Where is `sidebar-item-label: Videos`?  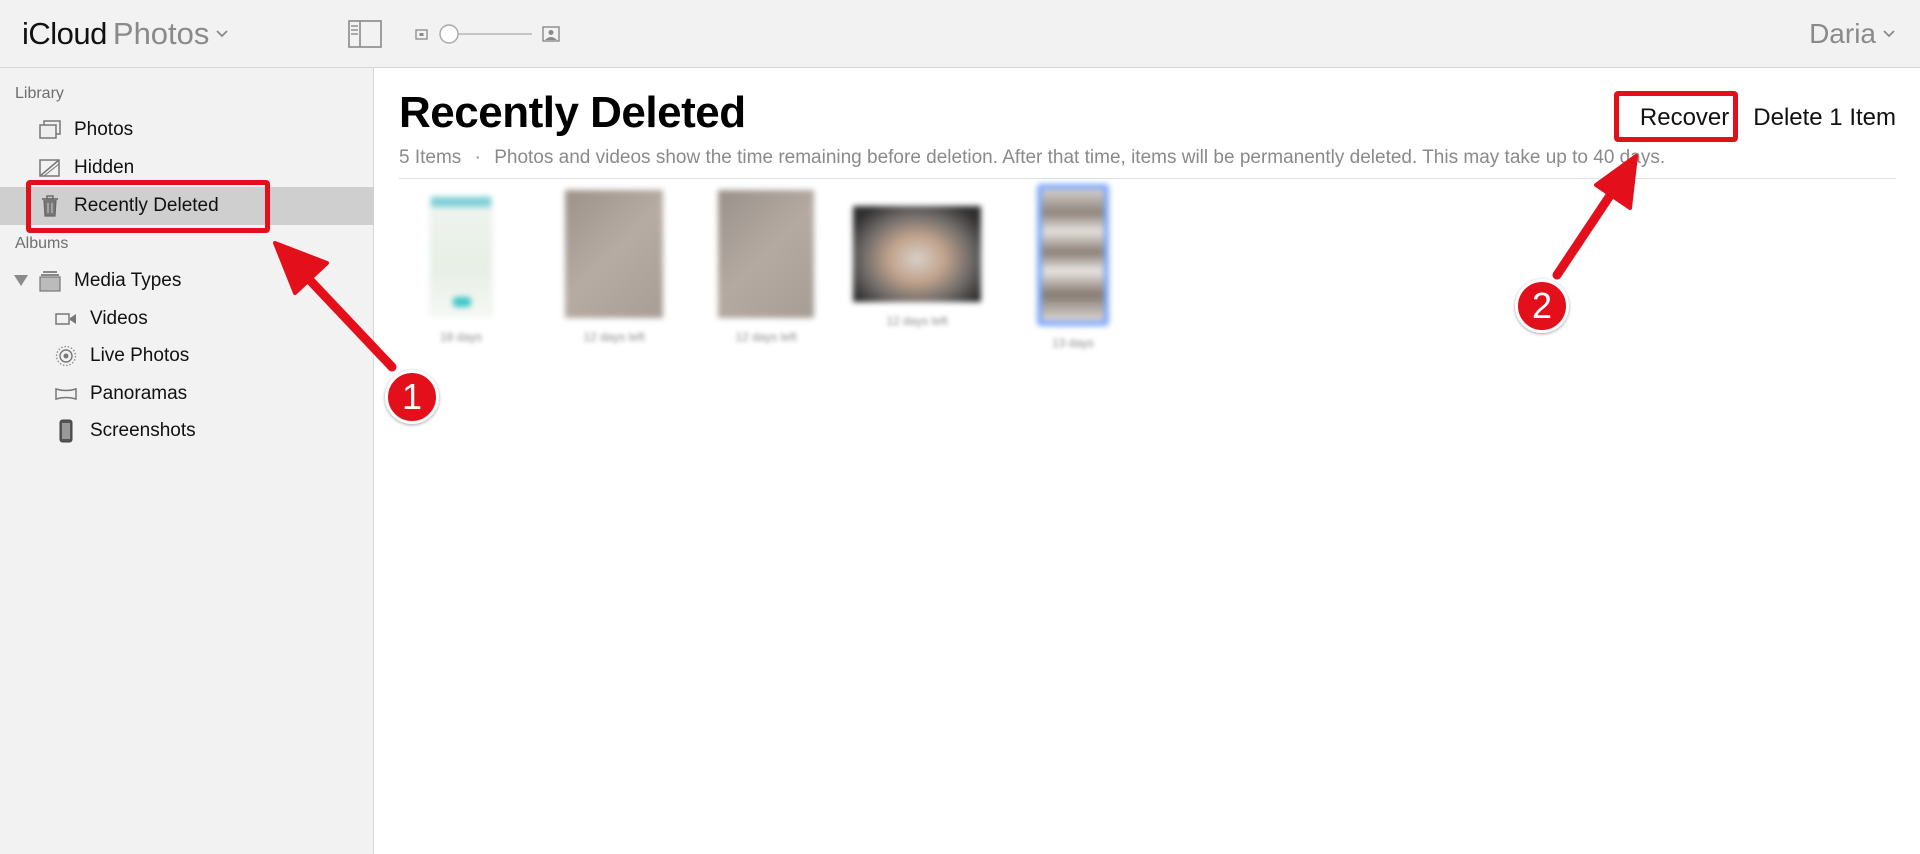
sidebar-item-label: Videos is located at coordinates (119, 318).